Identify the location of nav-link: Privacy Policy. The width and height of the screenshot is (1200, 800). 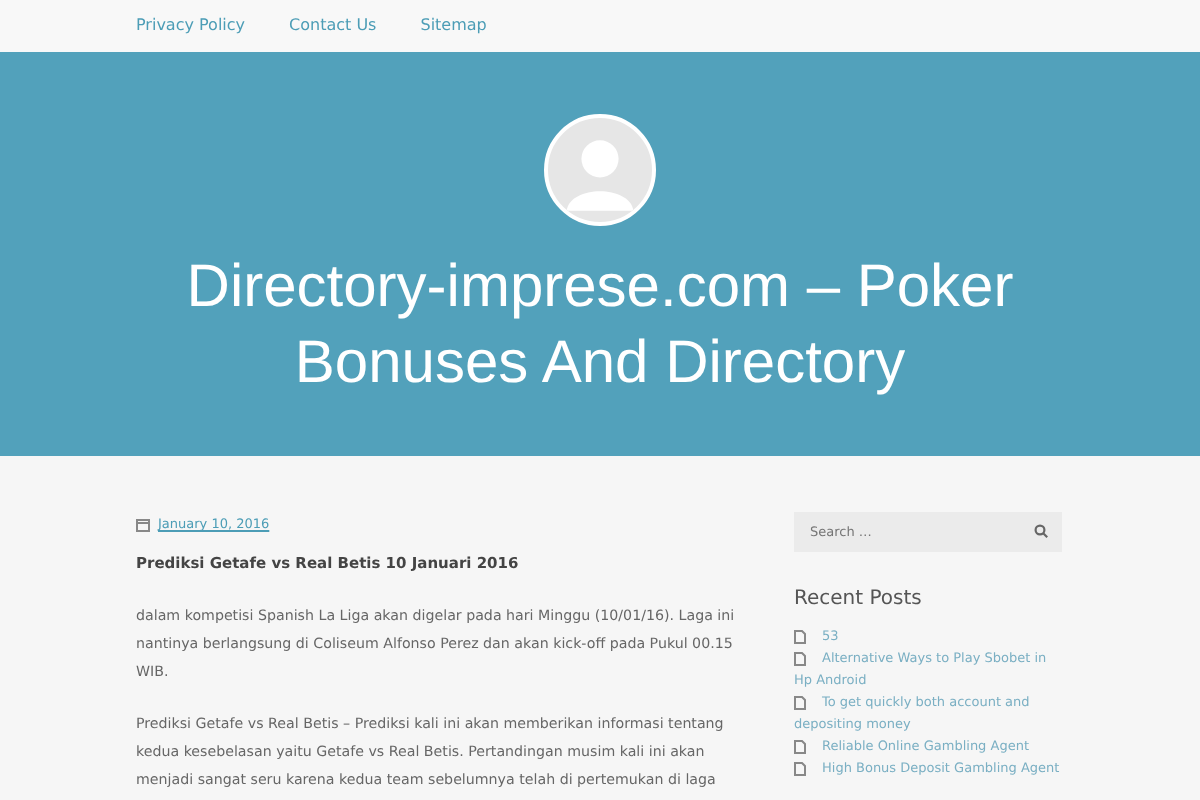
(191, 26).